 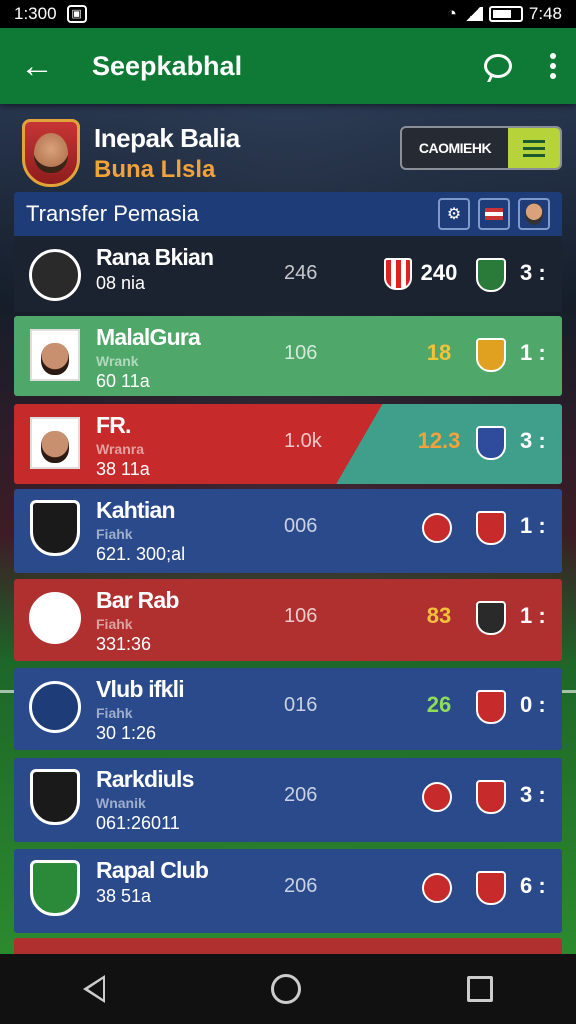 I want to click on system-nav-bar, so click(x=288, y=989).